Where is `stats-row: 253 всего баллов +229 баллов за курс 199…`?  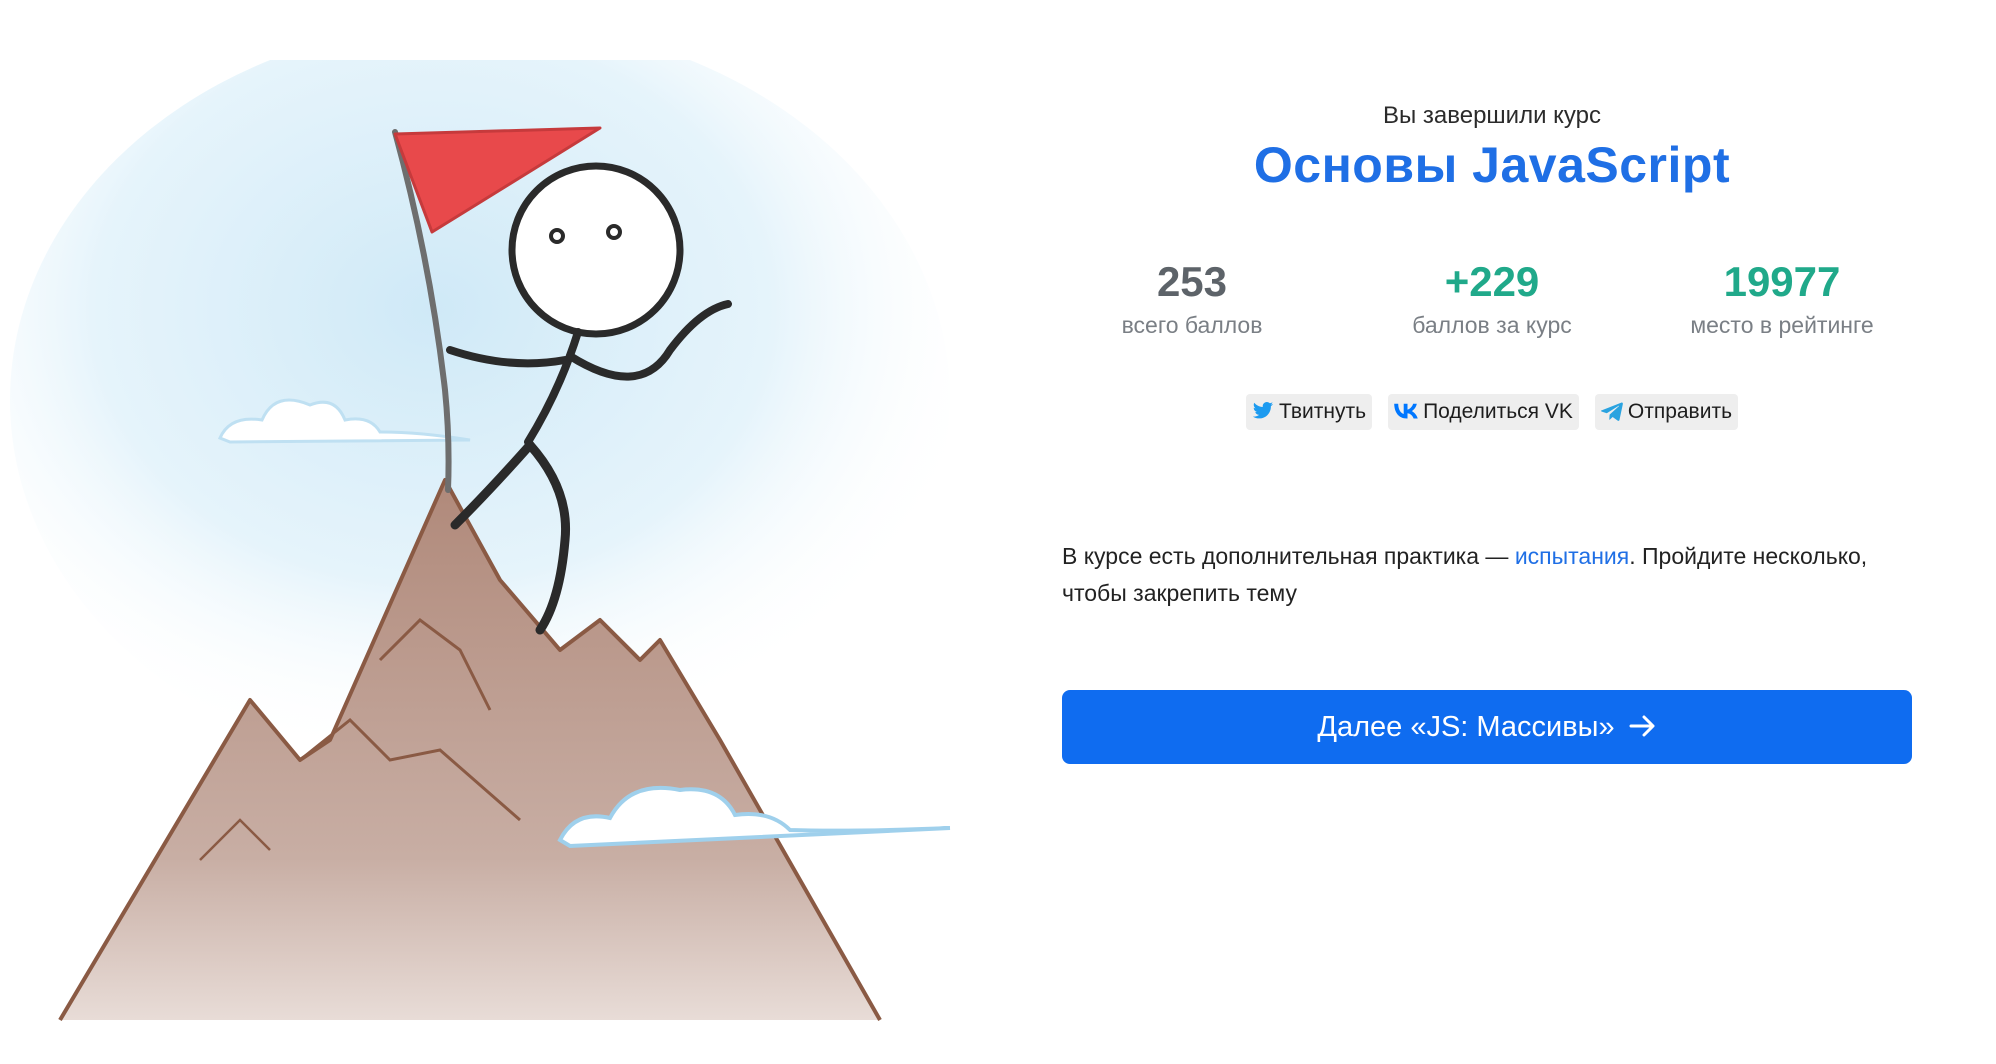 stats-row: 253 всего баллов +229 баллов за курс 199… is located at coordinates (1492, 304).